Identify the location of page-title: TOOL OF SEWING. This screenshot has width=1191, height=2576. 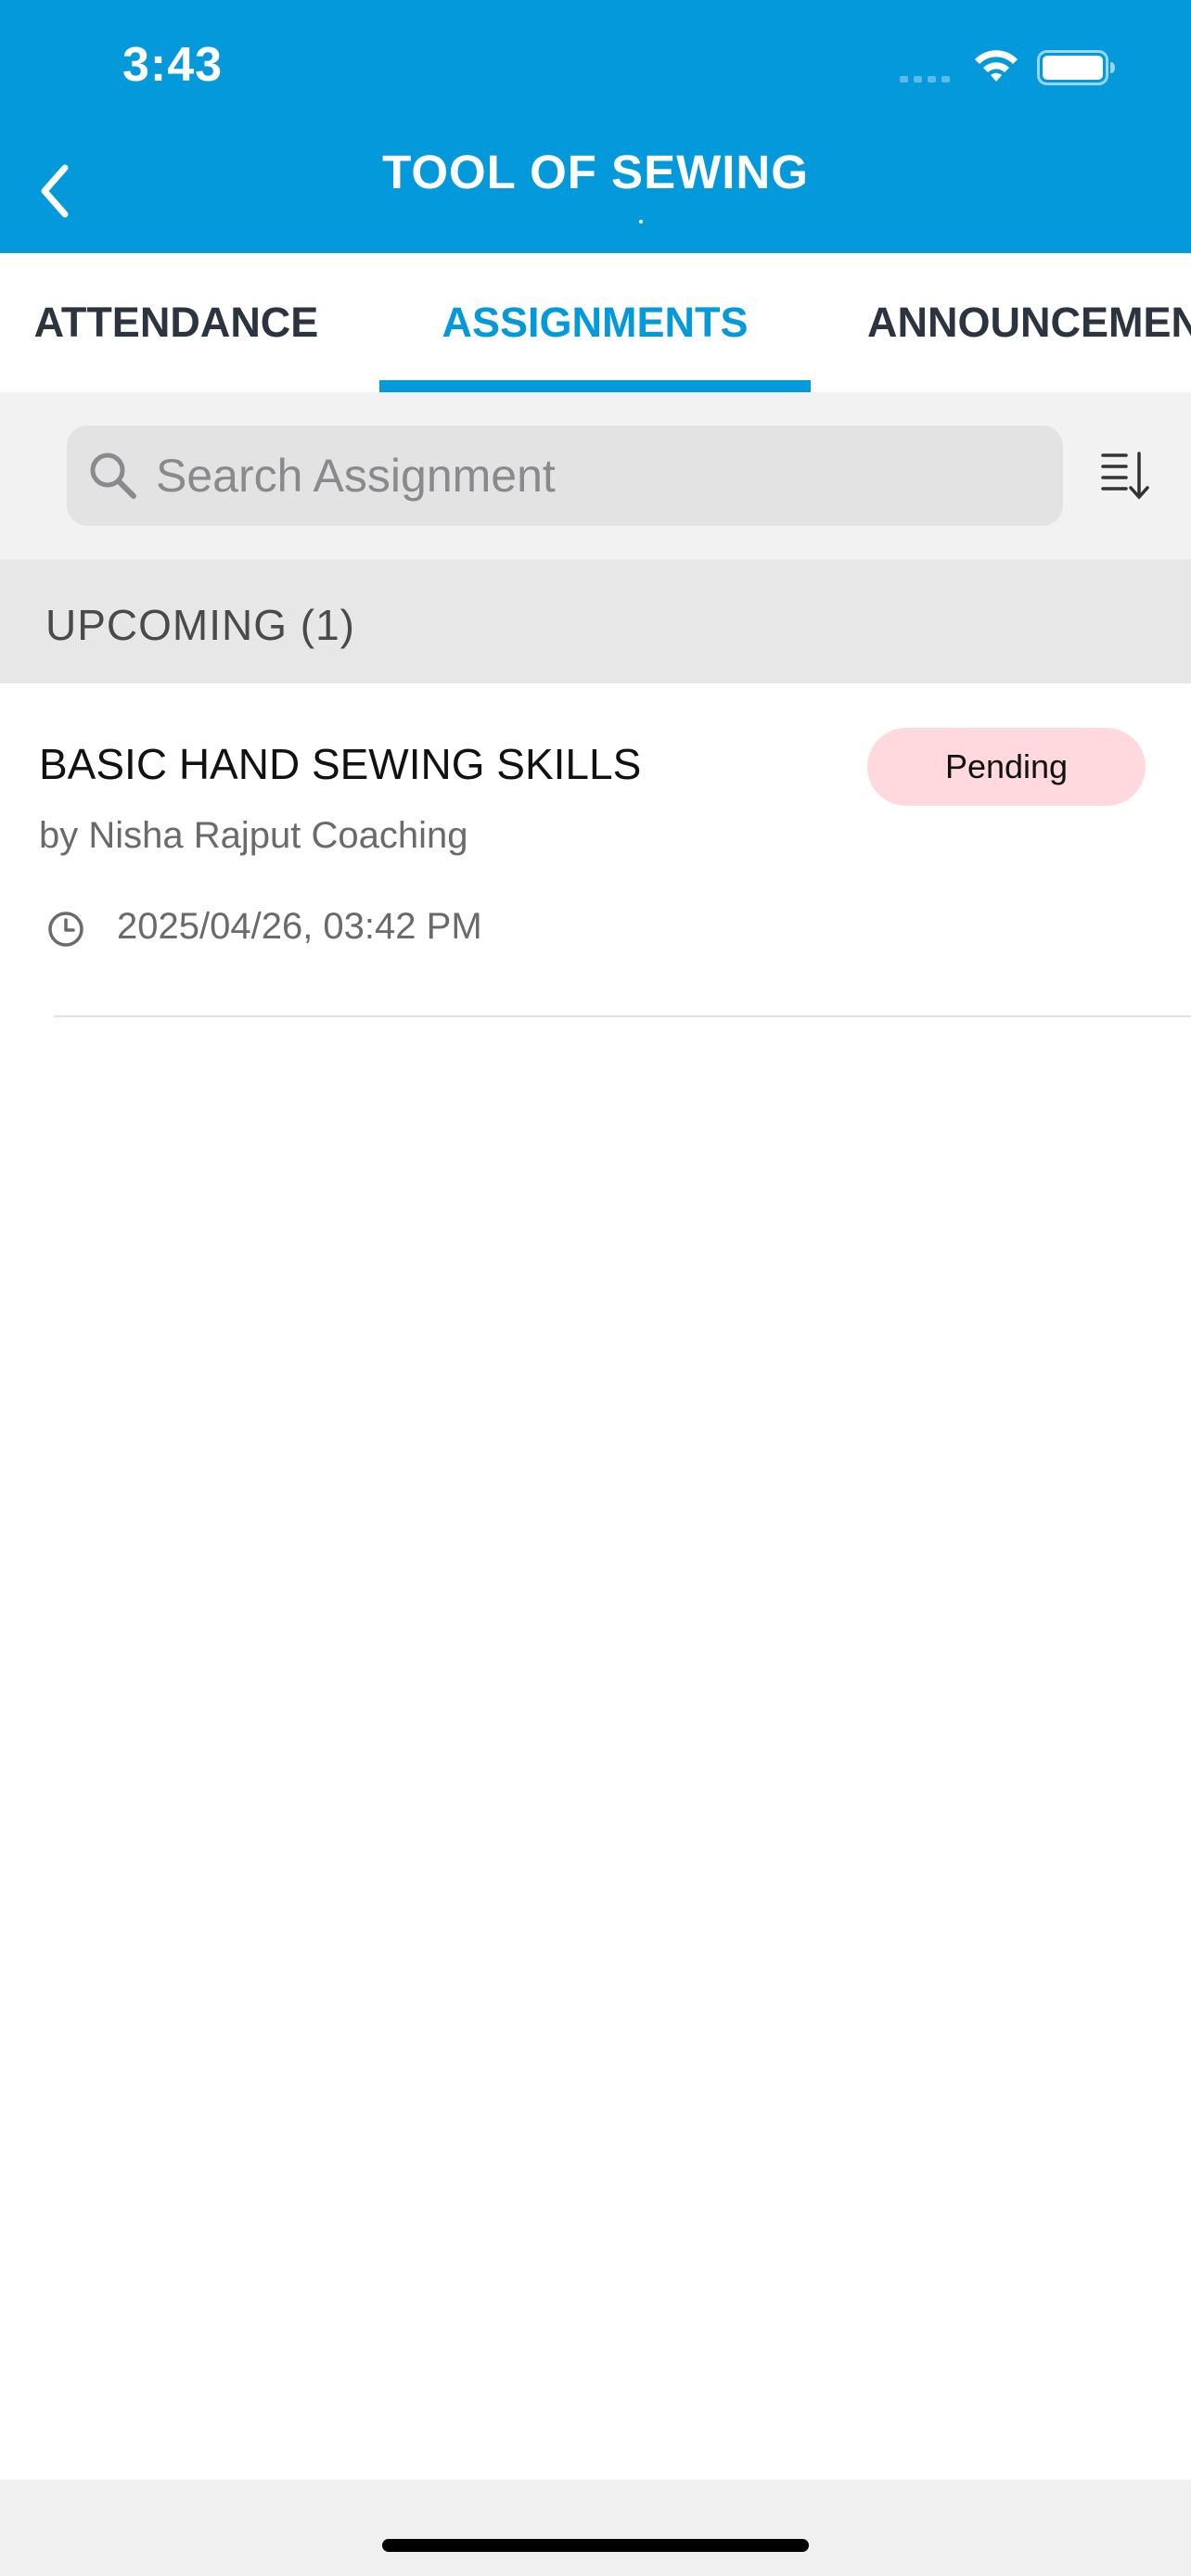
(595, 172).